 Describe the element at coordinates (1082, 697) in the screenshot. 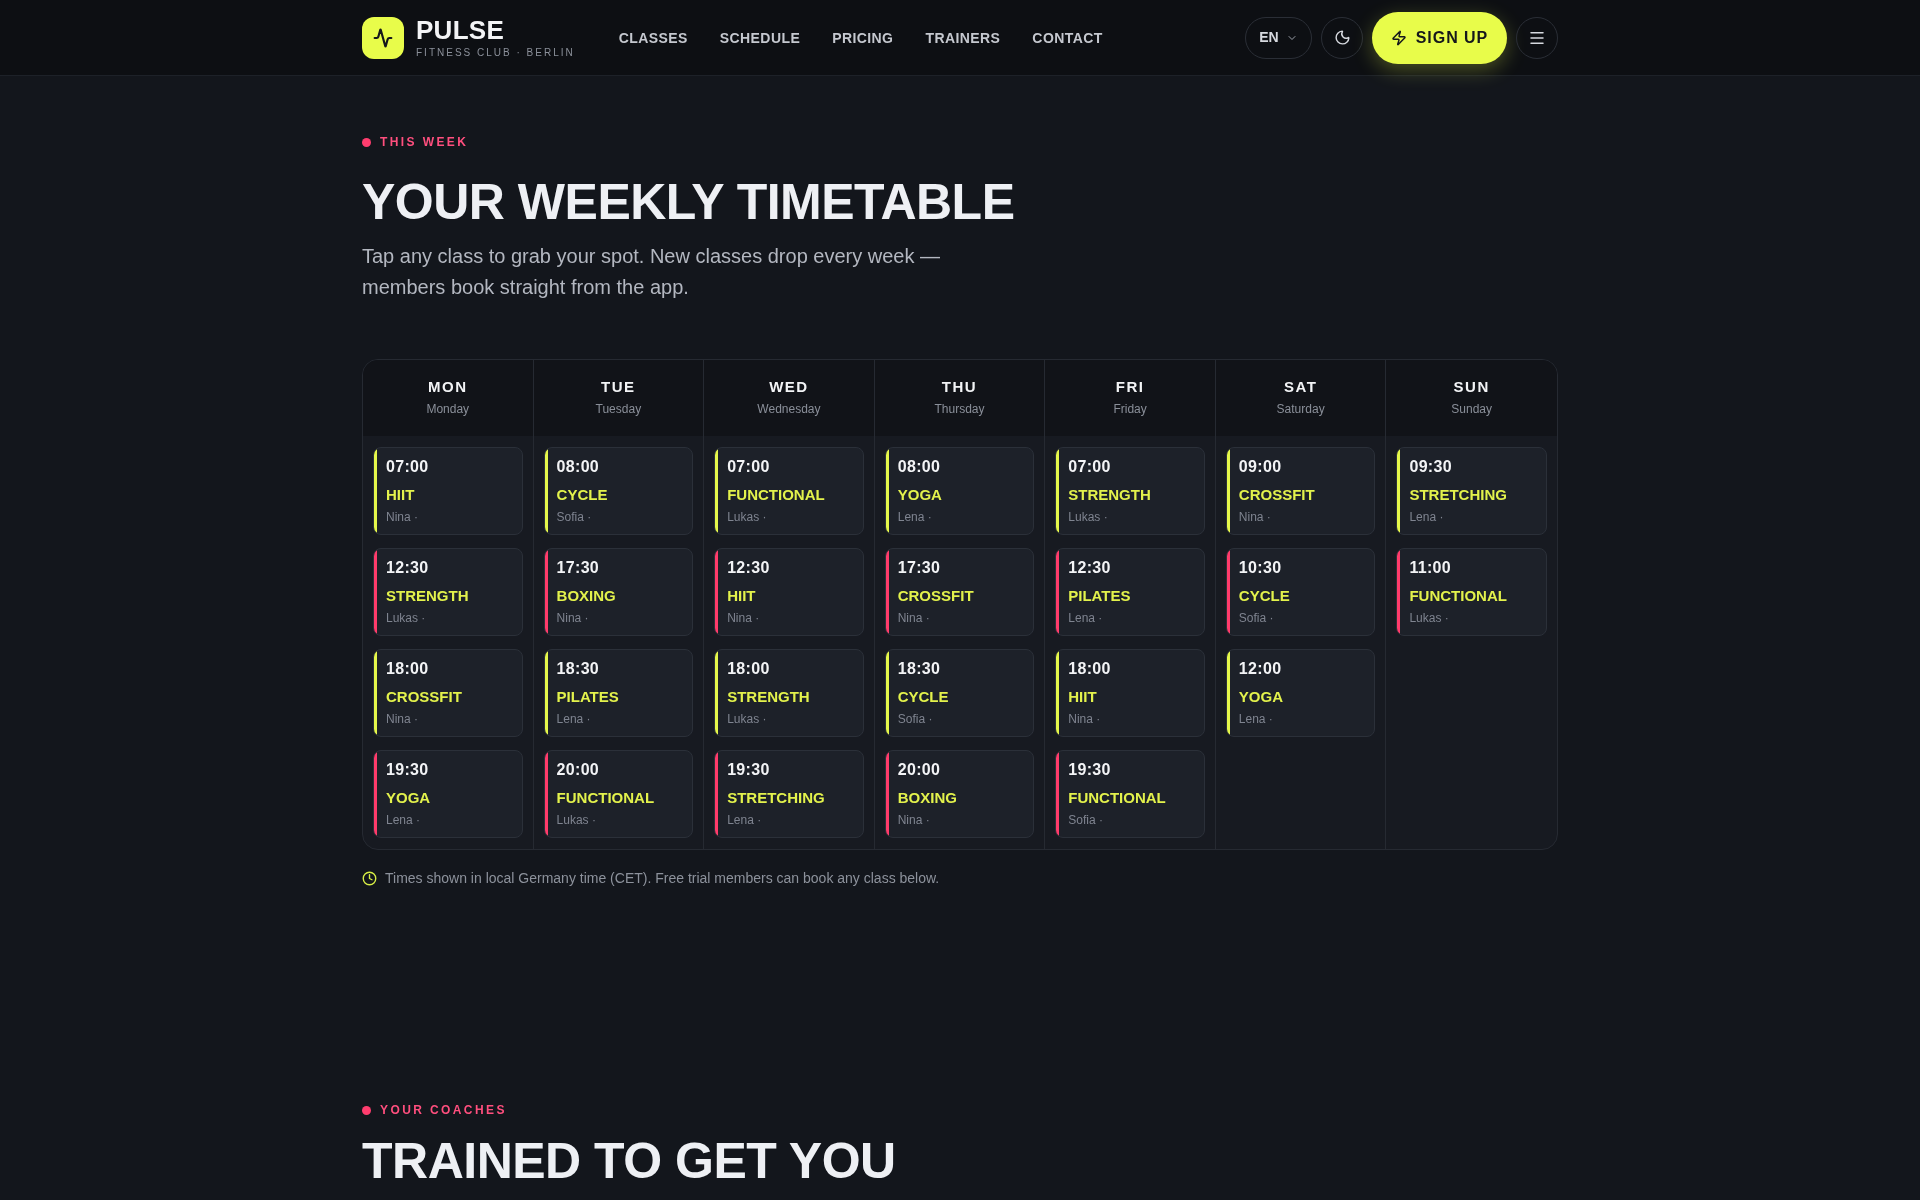

I see `class-name: HIIT` at that location.